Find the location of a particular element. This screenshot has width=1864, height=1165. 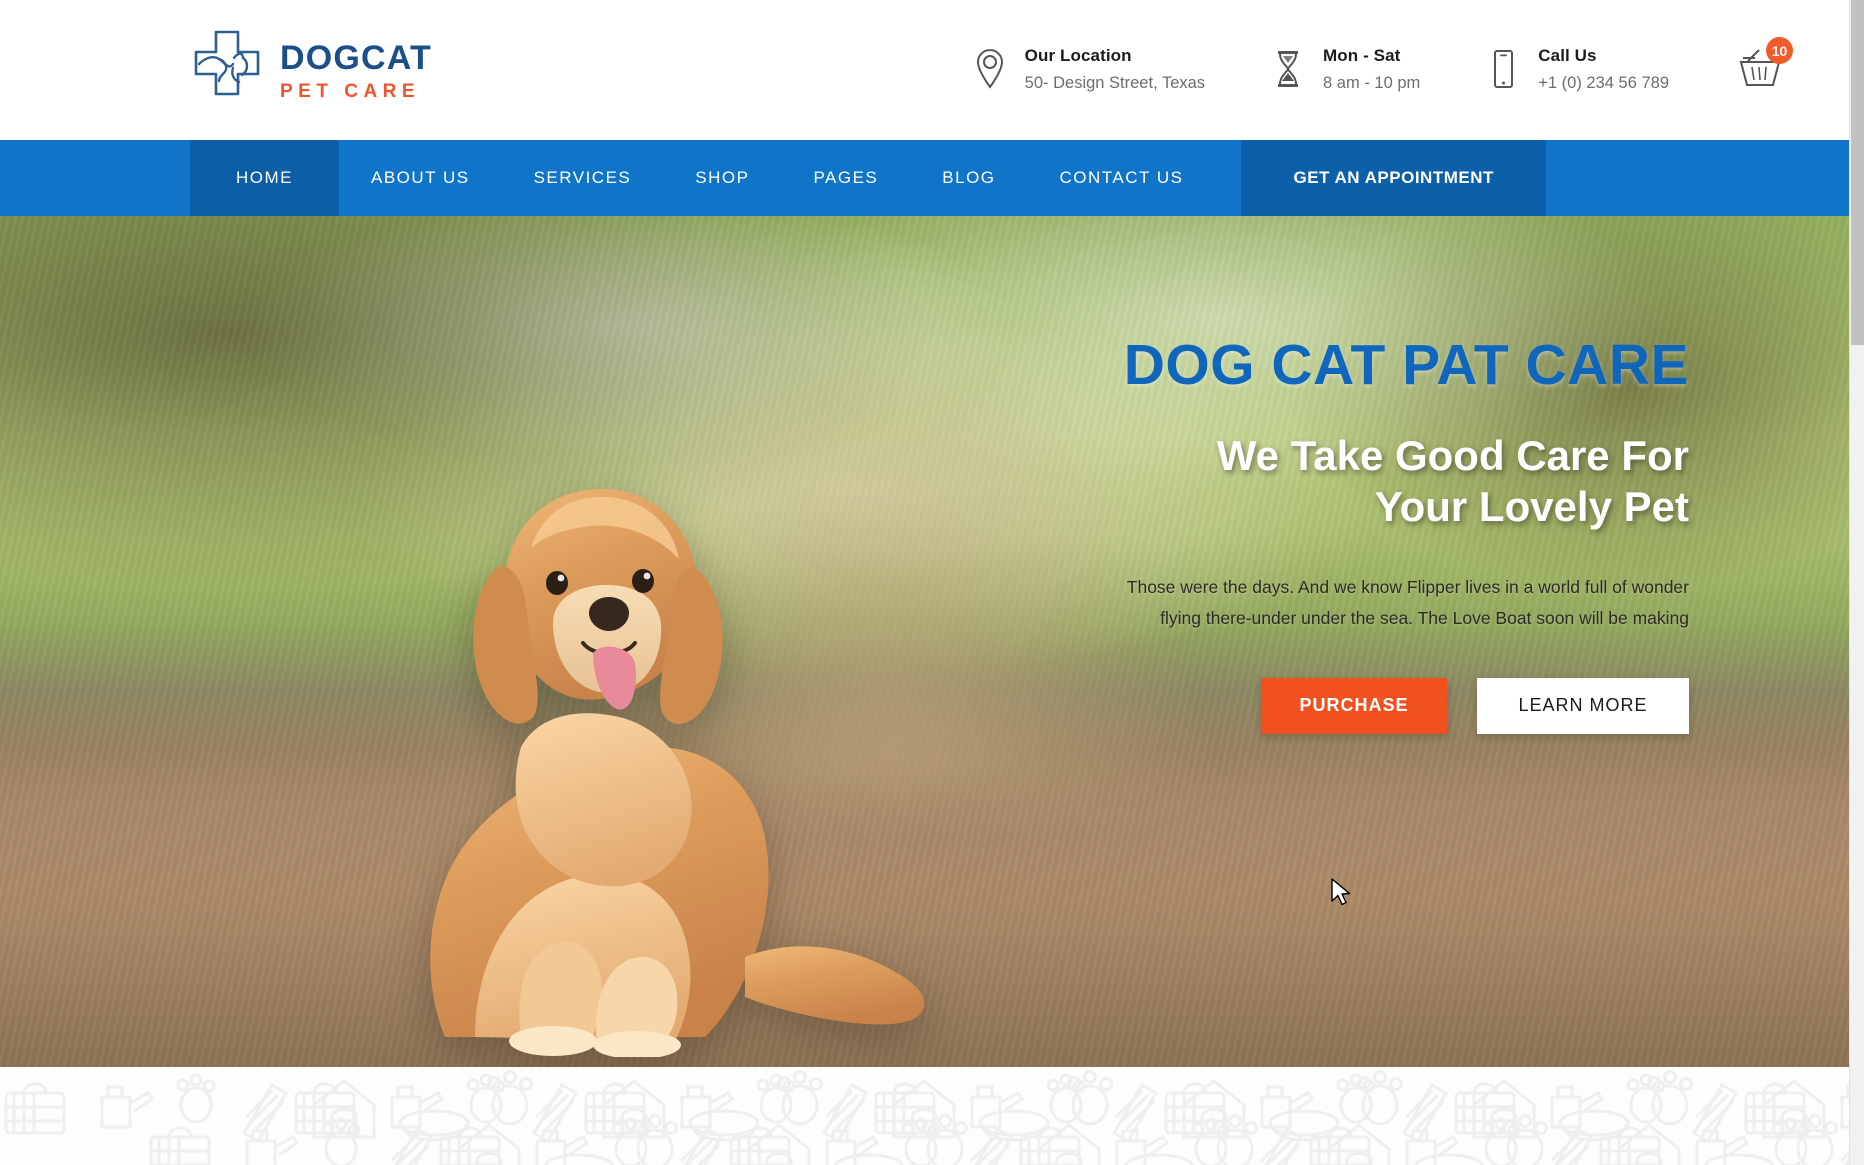

get-an-appointment-button: GET AN APPOINTMENT is located at coordinates (1393, 178).